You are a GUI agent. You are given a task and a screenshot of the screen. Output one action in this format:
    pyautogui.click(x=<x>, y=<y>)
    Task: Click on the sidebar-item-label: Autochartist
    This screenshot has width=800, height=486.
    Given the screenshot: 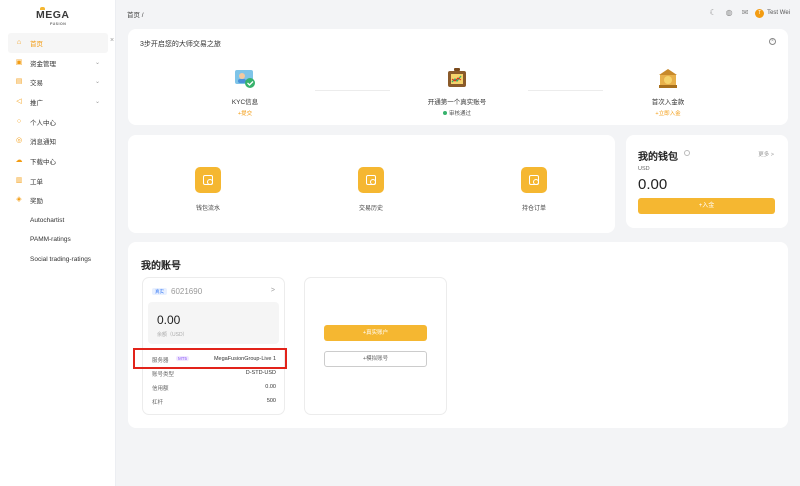 What is the action you would take?
    pyautogui.click(x=47, y=220)
    